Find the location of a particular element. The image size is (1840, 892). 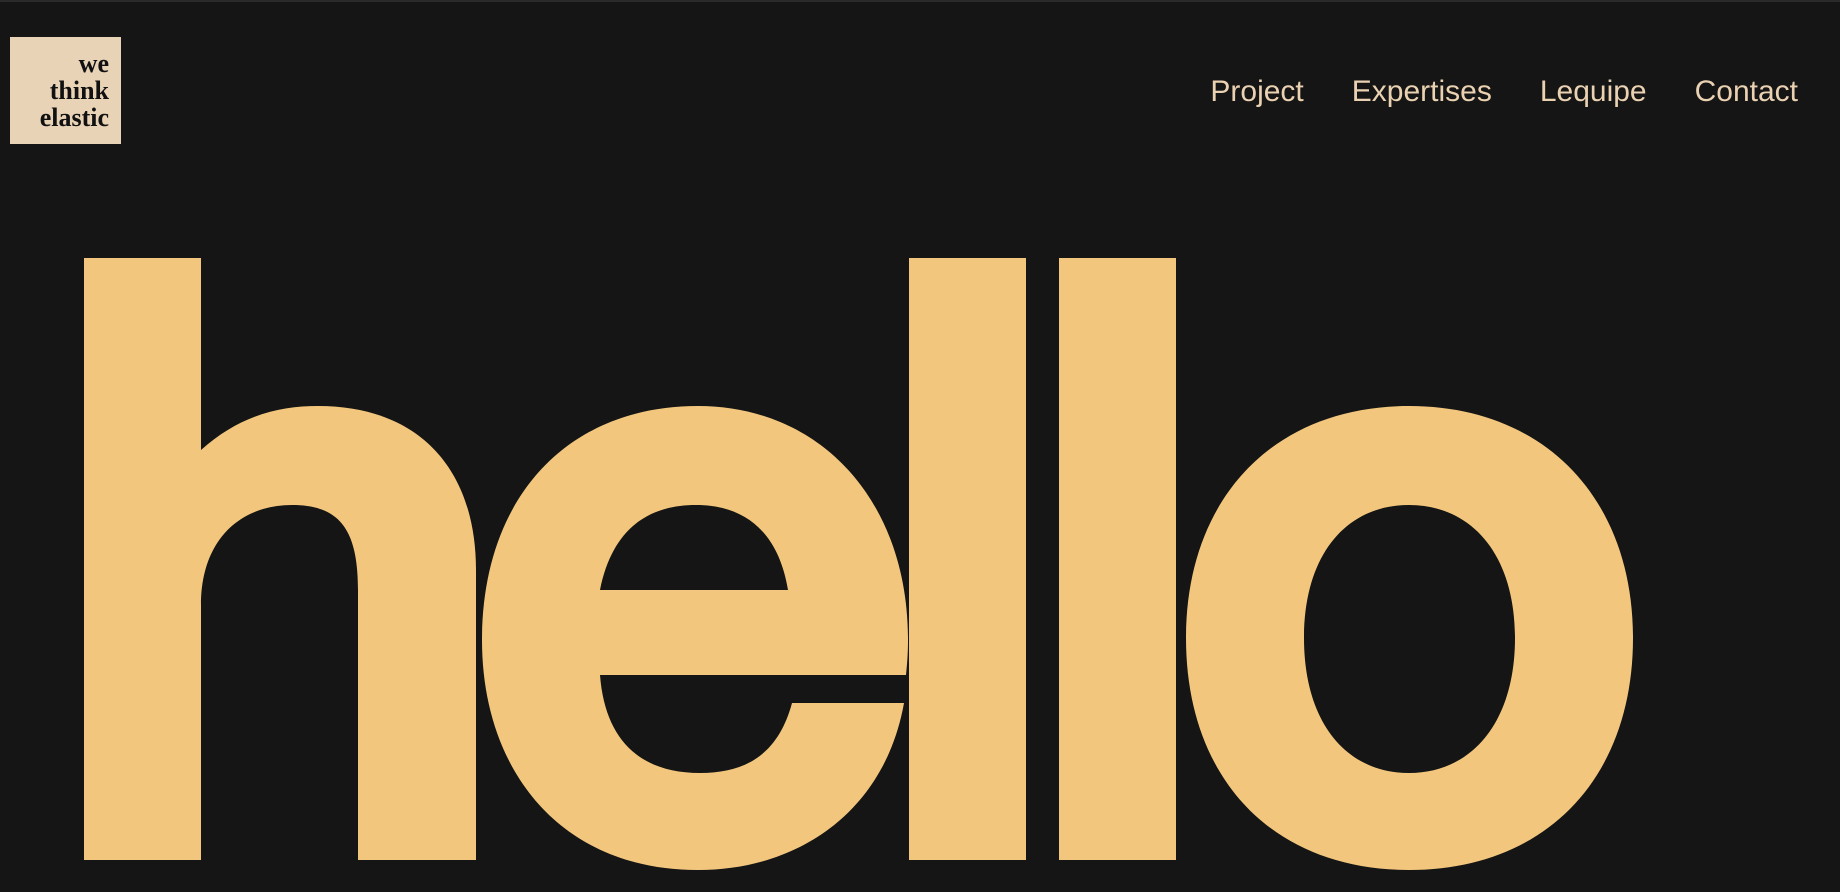

letter-l-first is located at coordinates (967, 559).